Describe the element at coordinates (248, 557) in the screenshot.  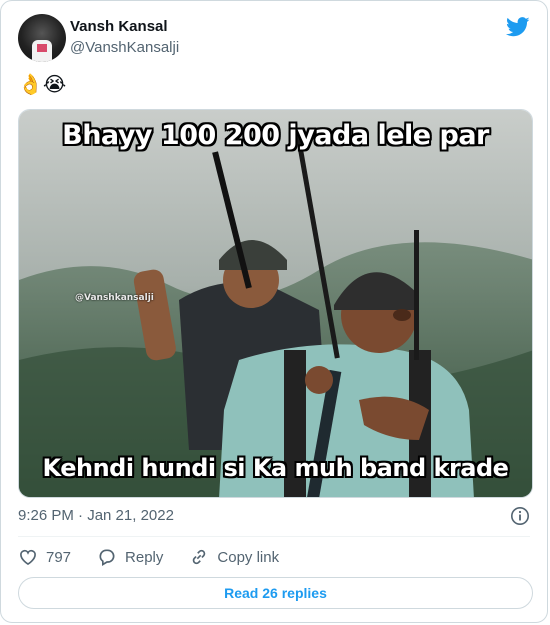
I see `copy-link-label: Copy link` at that location.